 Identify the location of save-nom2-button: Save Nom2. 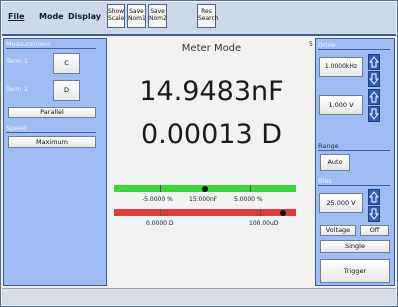
(157, 16).